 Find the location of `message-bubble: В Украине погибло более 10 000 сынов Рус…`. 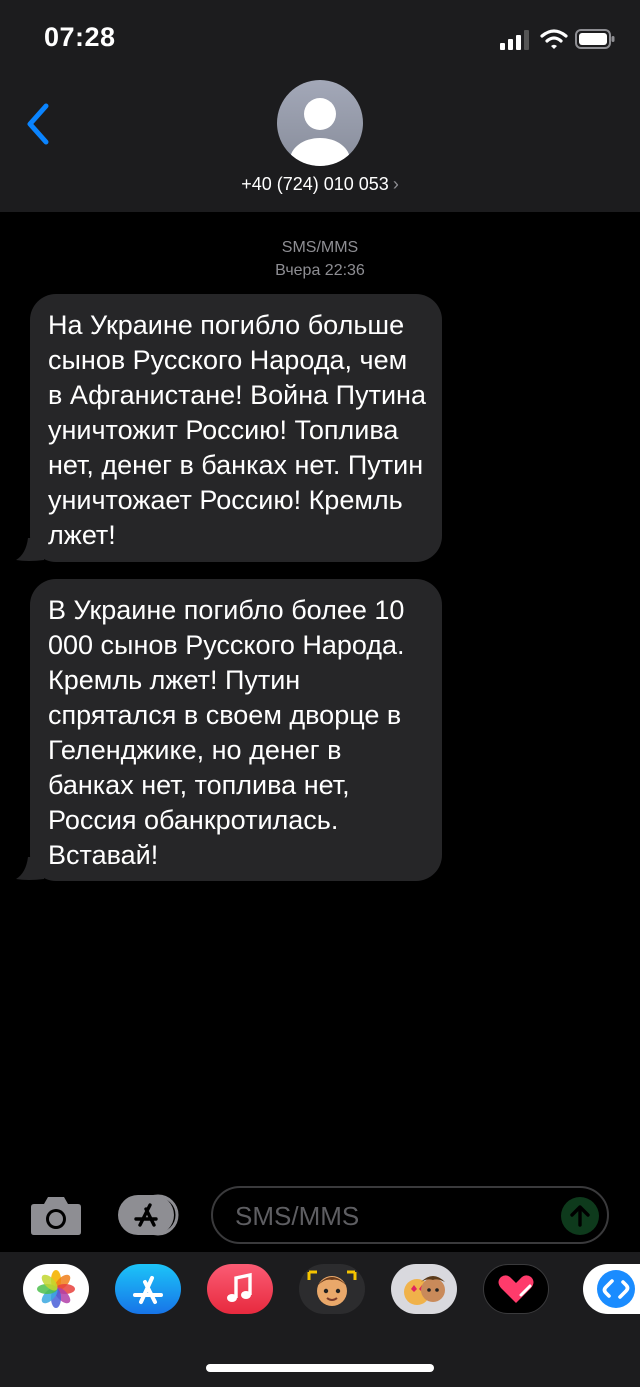

message-bubble: В Украине погибло более 10 000 сынов Рус… is located at coordinates (229, 730).